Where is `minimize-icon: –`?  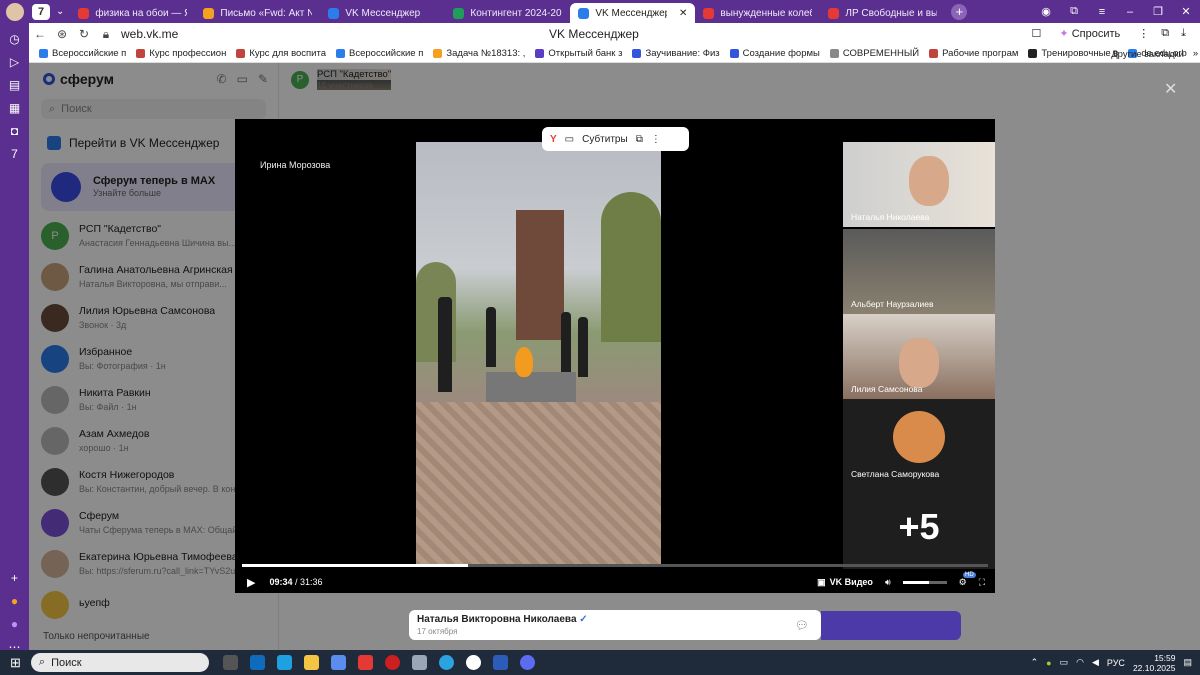
minimize-icon: – is located at coordinates (1130, 12).